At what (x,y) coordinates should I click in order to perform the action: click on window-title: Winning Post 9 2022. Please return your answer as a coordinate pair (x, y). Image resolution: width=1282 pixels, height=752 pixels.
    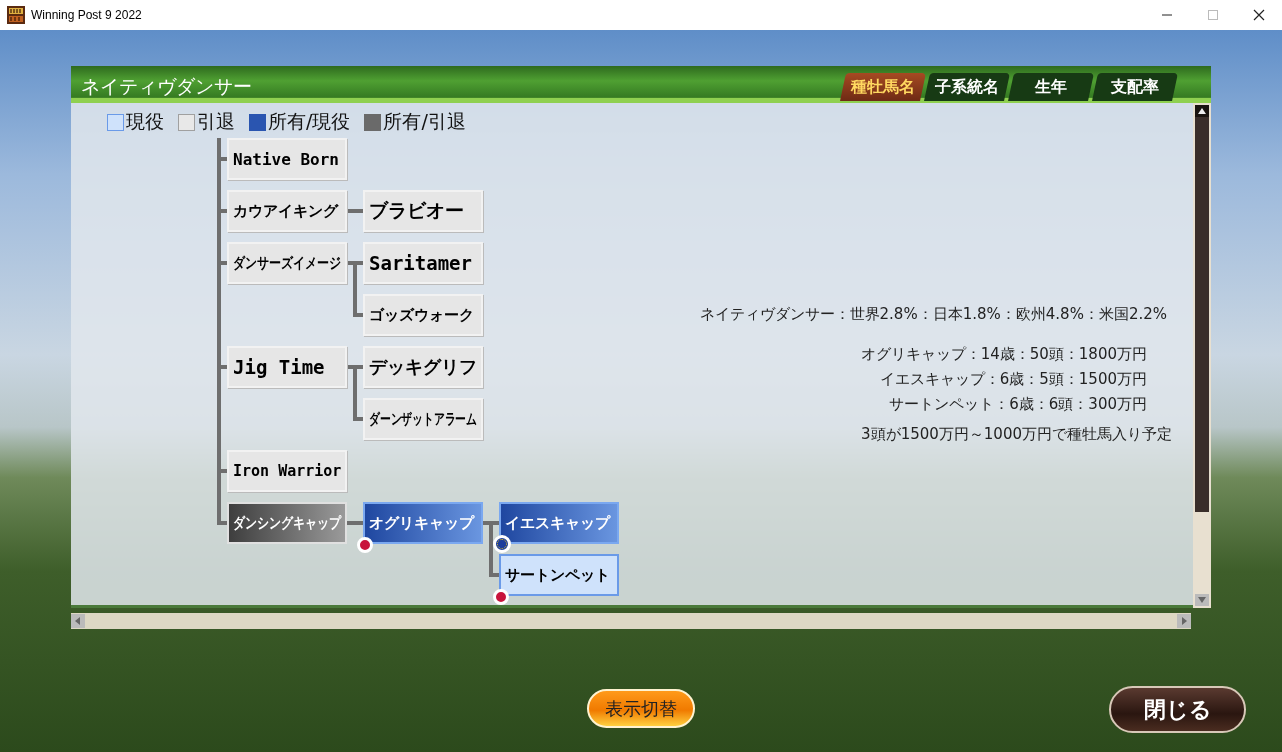
    Looking at the image, I should click on (86, 15).